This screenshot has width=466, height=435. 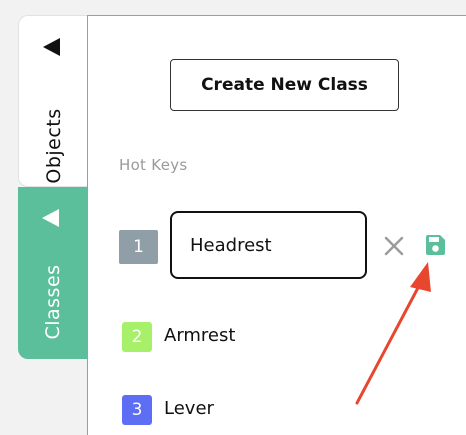 What do you see at coordinates (54, 146) in the screenshot?
I see `tab-objects-label: Objects` at bounding box center [54, 146].